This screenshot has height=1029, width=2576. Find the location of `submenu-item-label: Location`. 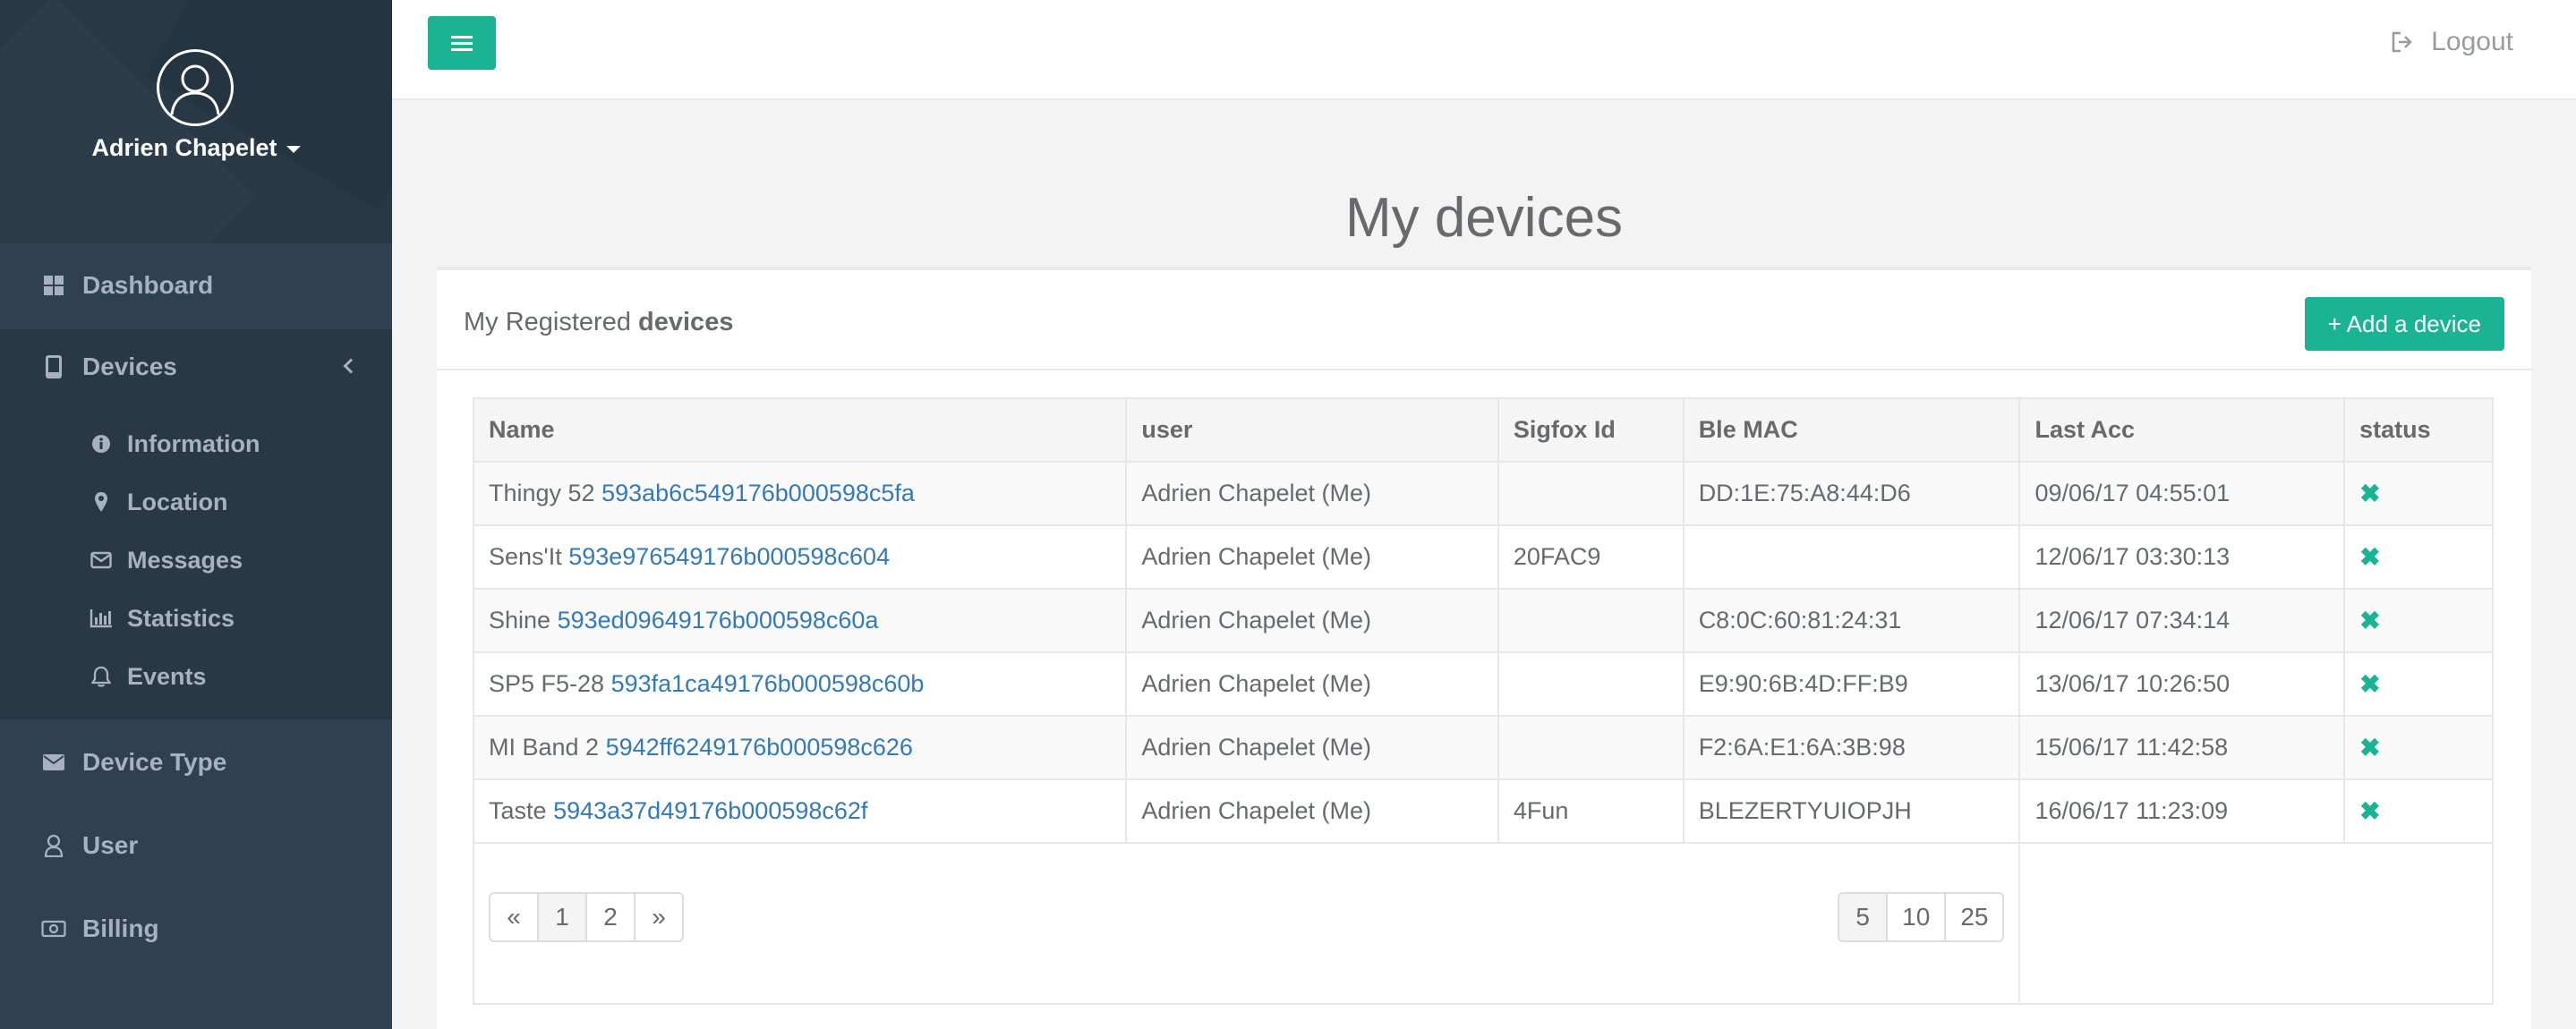

submenu-item-label: Location is located at coordinates (177, 502).